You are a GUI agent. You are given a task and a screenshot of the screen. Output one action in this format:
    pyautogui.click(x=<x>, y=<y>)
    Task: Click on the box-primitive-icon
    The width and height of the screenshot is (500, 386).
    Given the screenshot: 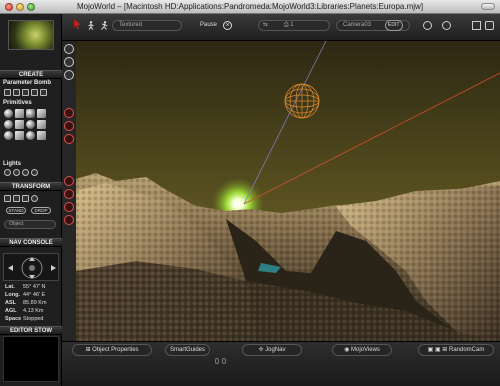 What is the action you would take?
    pyautogui.click(x=41, y=113)
    